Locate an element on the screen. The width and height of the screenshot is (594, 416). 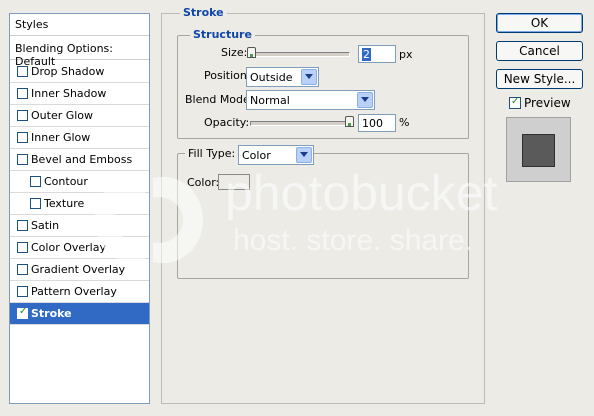
opacity-unit: % is located at coordinates (404, 122).